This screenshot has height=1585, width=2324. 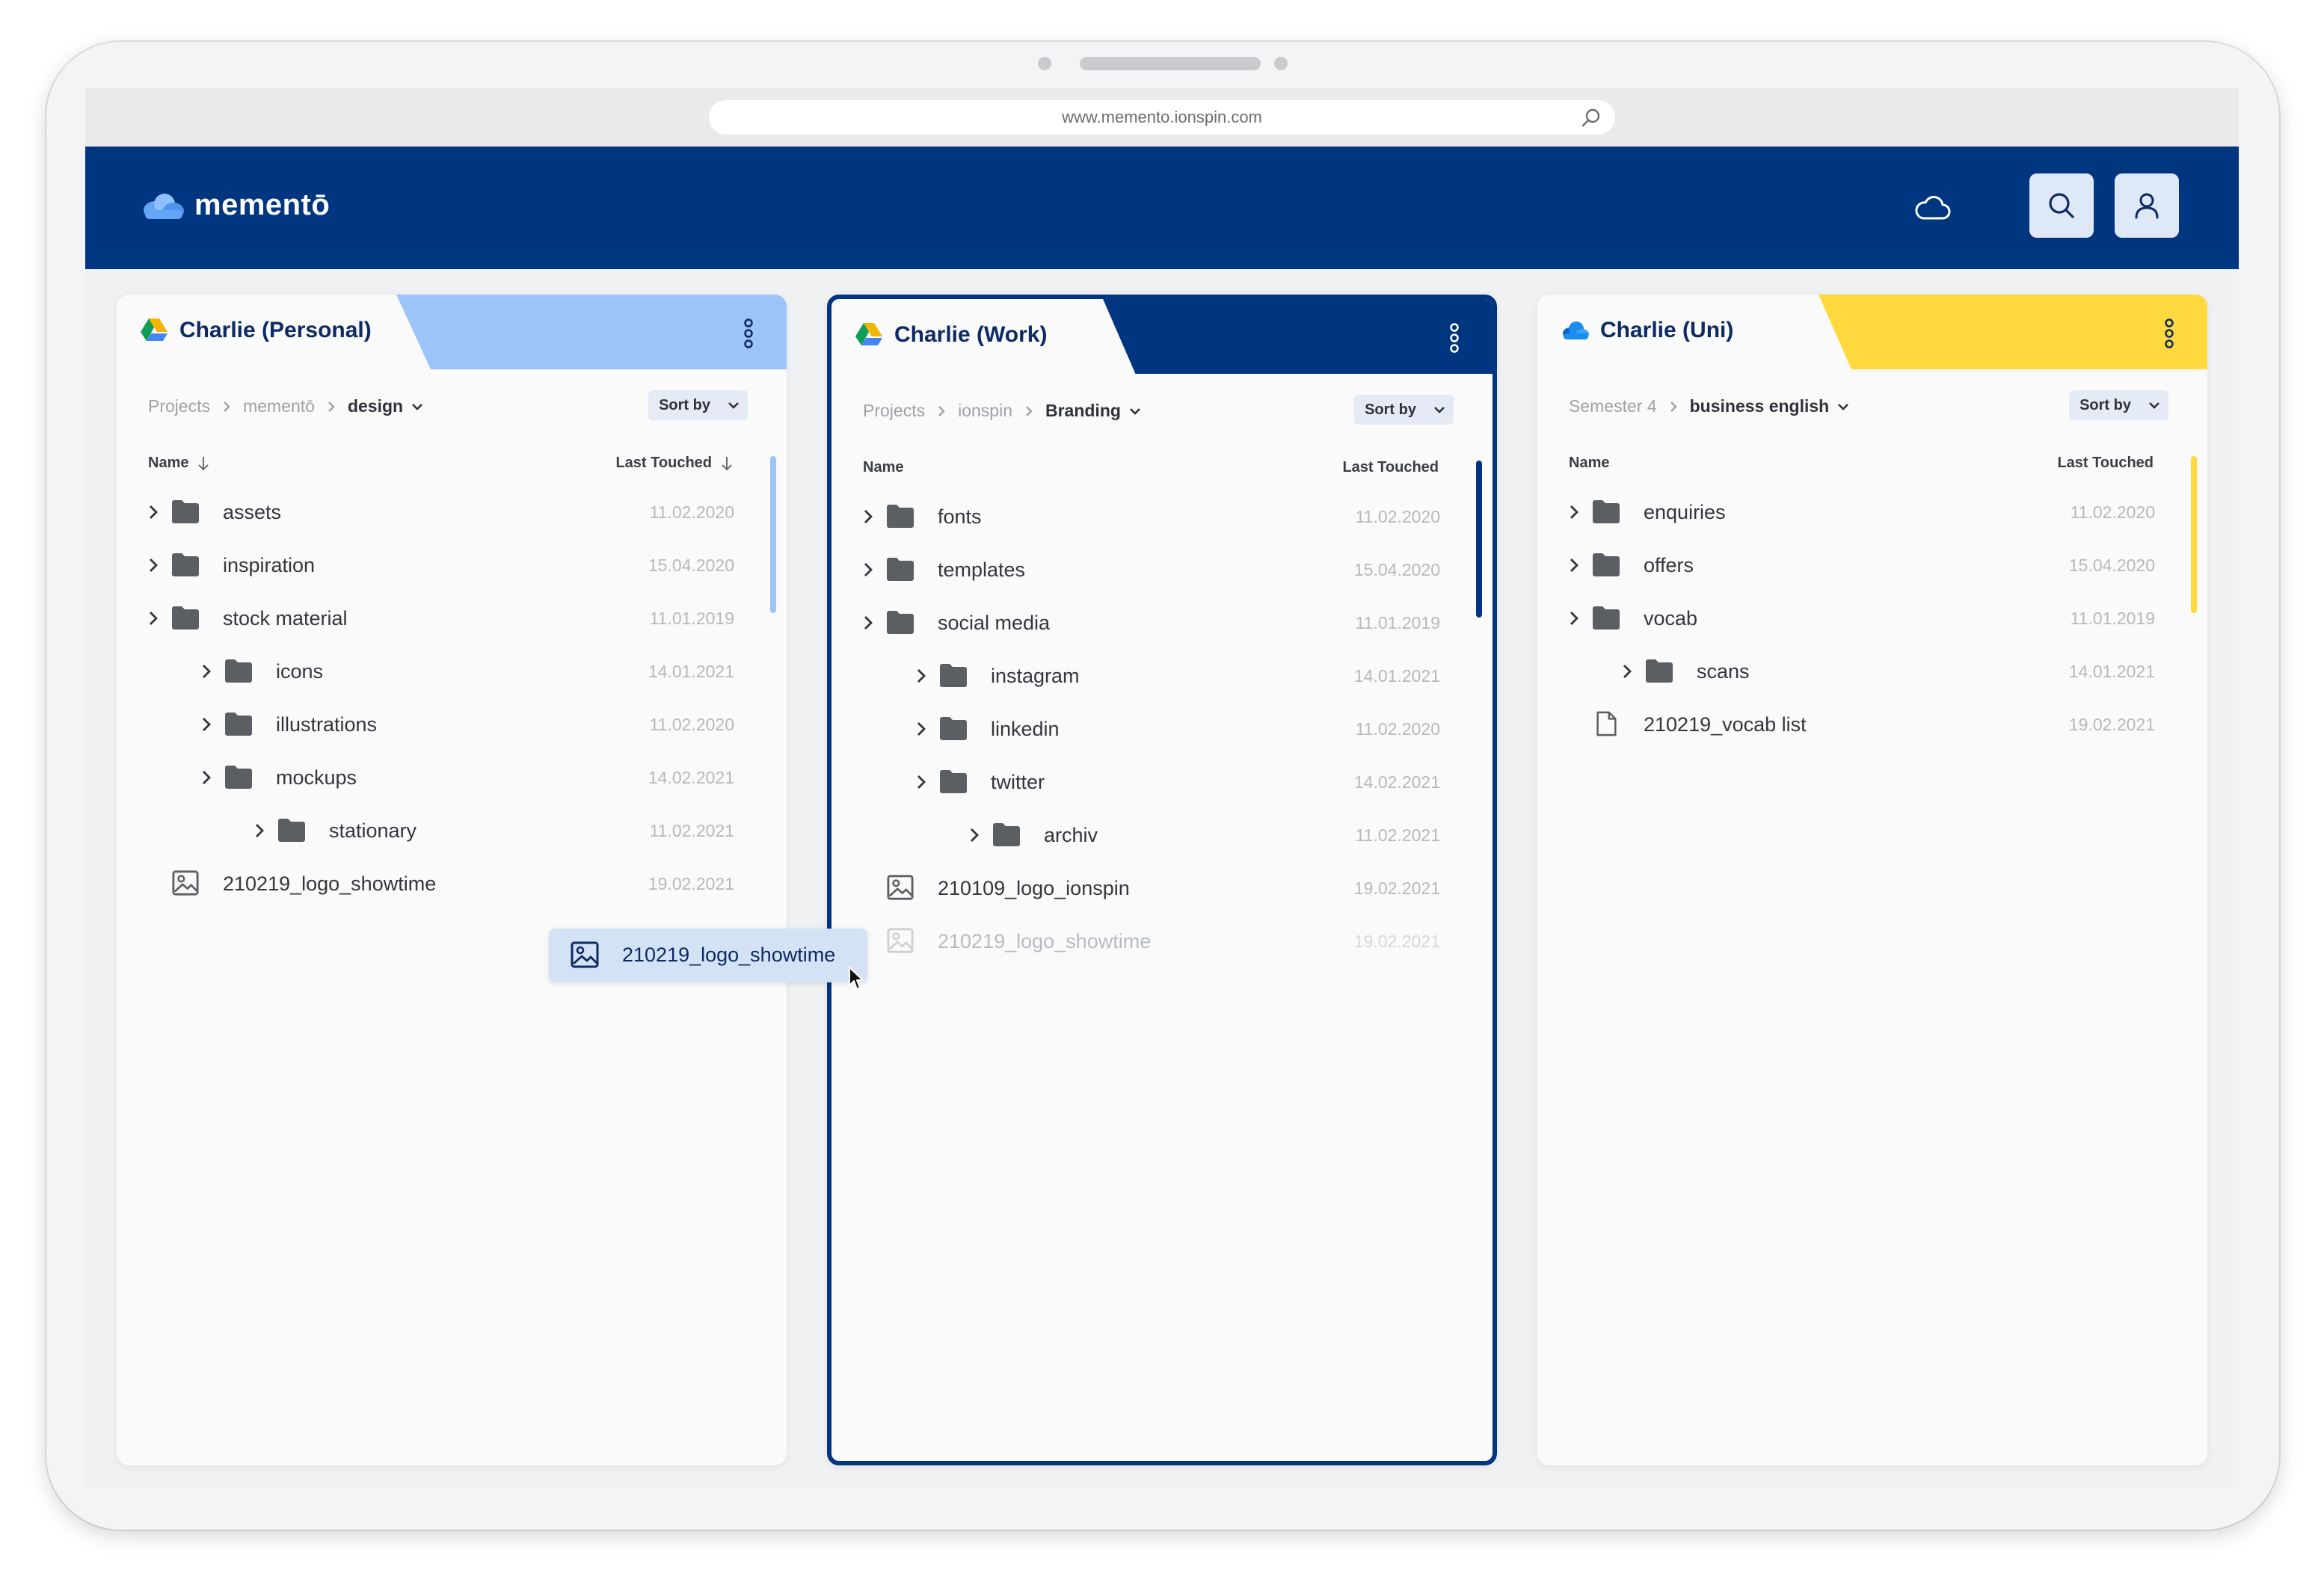 I want to click on item-name: archiv, so click(x=1071, y=835).